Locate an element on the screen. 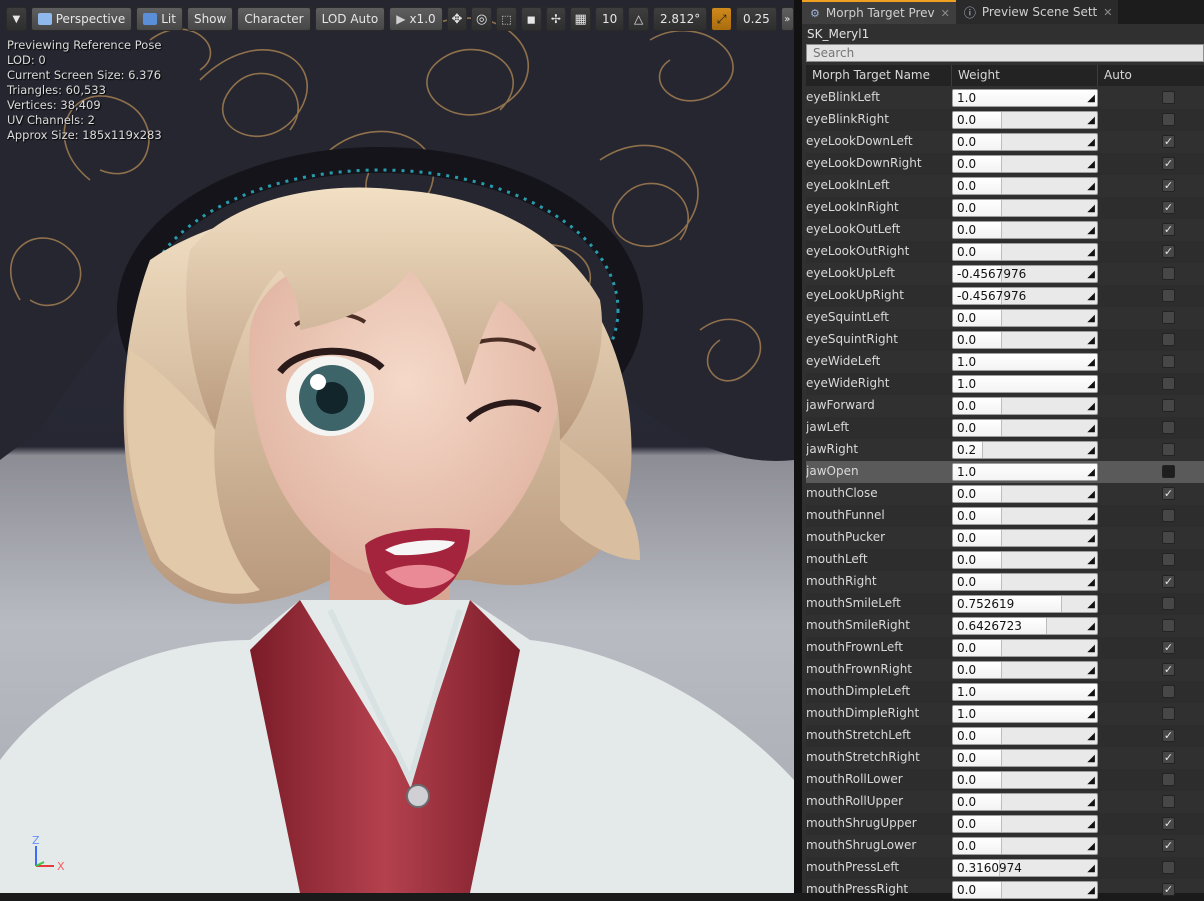 The height and width of the screenshot is (901, 1204). weight-spinbox: 0.2 ◢ is located at coordinates (1025, 450).